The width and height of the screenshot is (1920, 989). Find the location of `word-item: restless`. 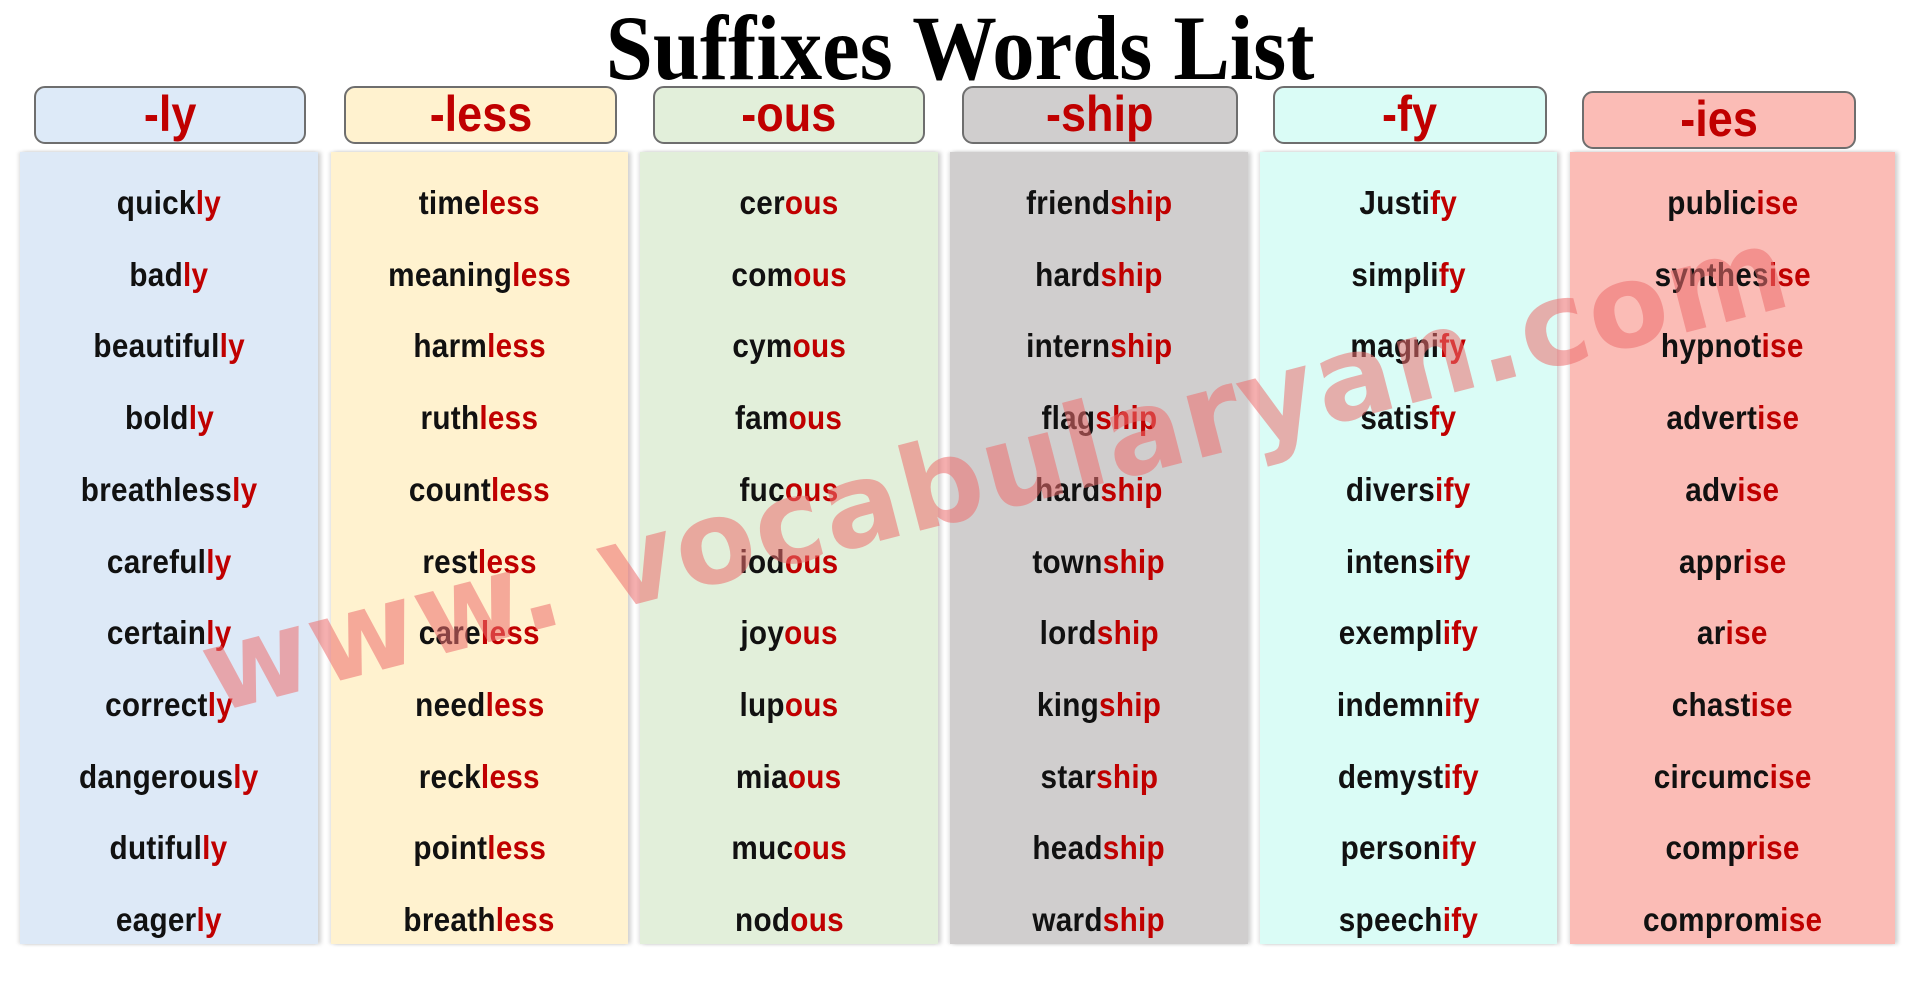

word-item: restless is located at coordinates (479, 562).